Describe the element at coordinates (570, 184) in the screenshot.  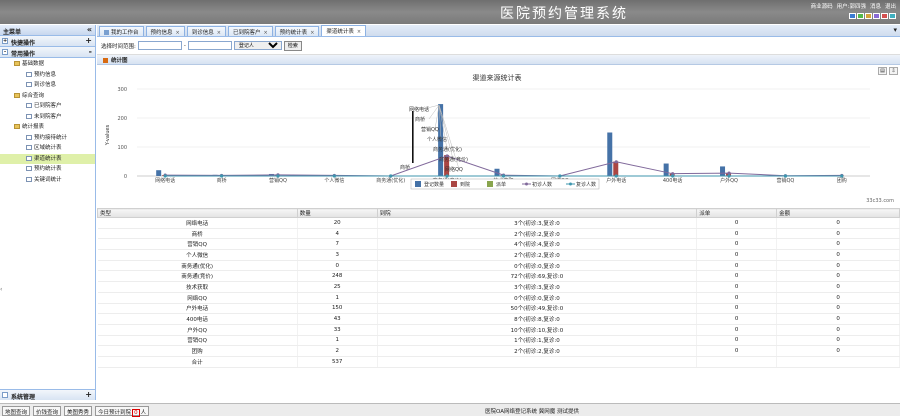
I see `legend-marker` at that location.